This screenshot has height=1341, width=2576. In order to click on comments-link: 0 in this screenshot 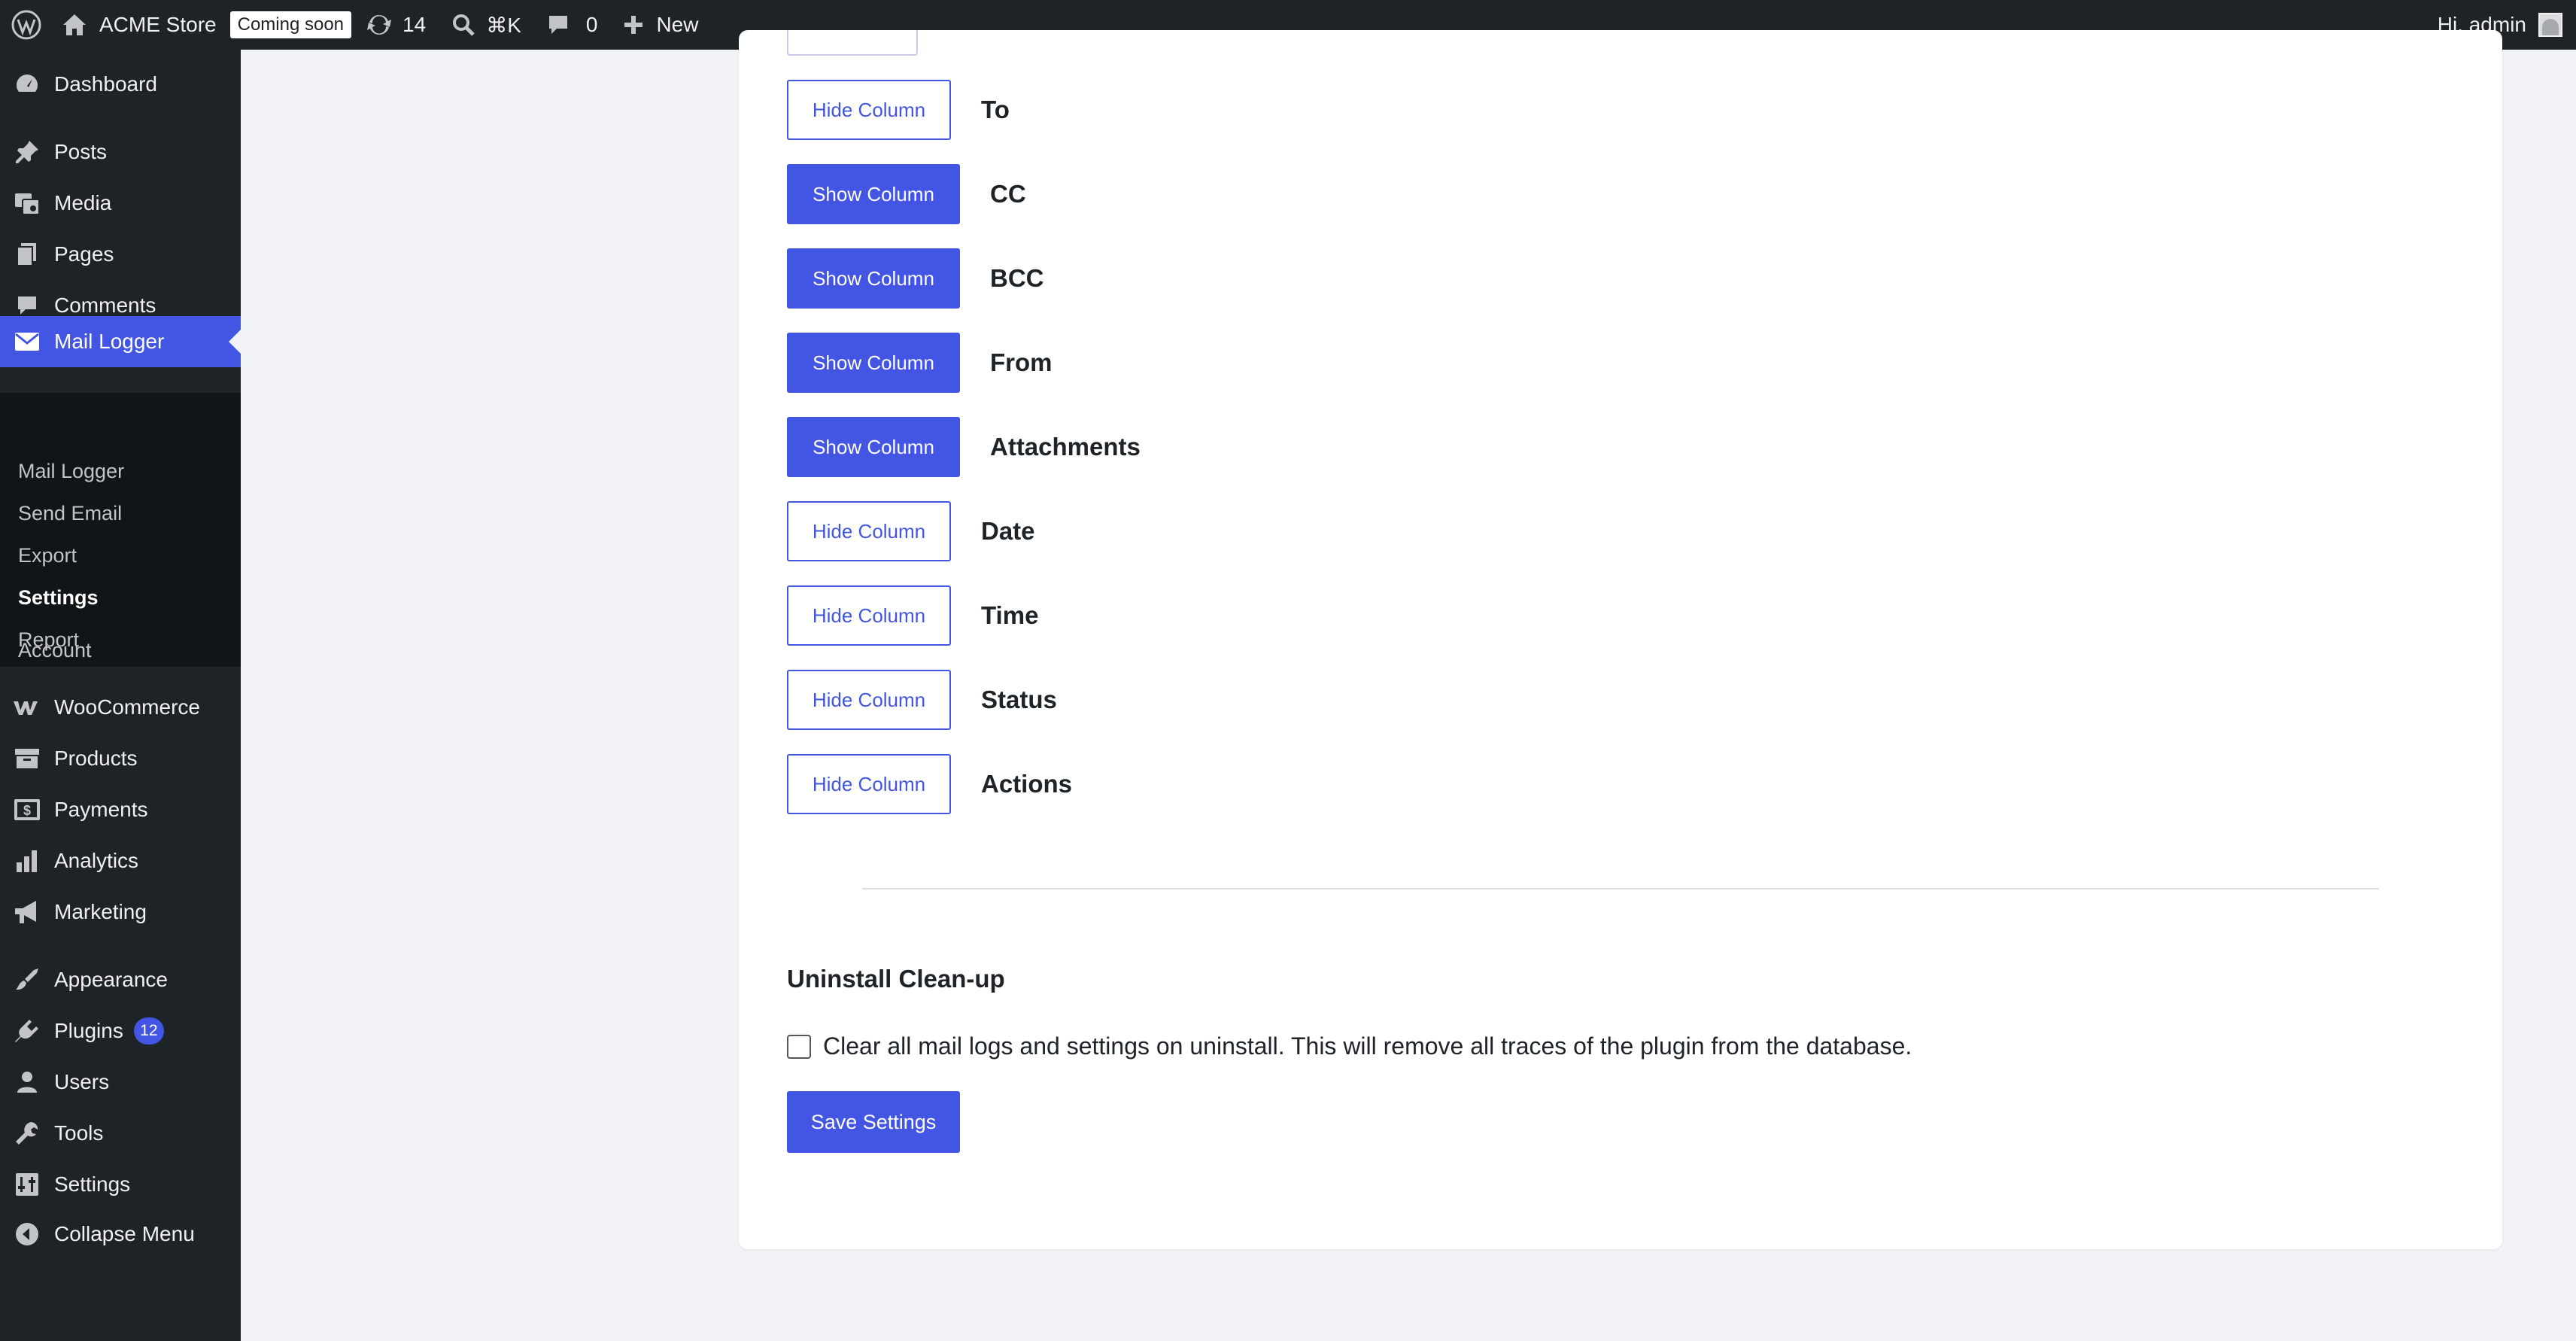, I will do `click(572, 25)`.